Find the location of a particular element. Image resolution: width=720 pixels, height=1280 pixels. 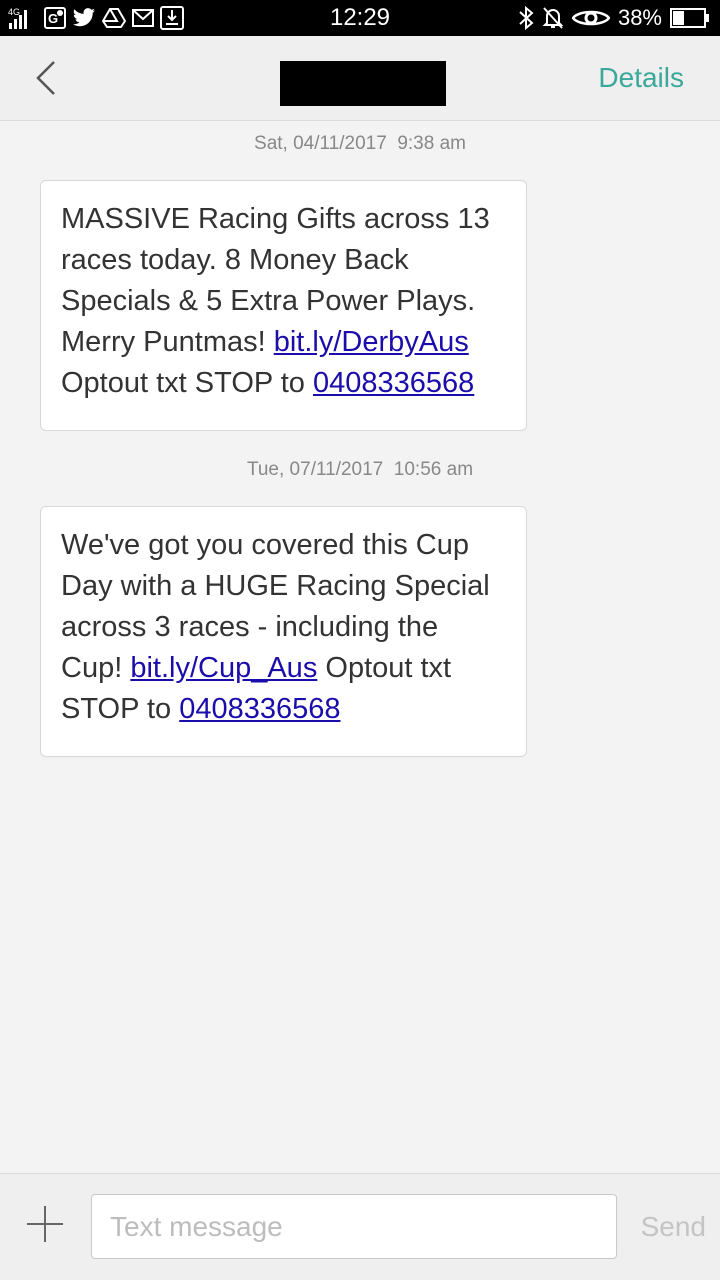

status-bar: 4G G 12:29 38% is located at coordinates (360, 18).